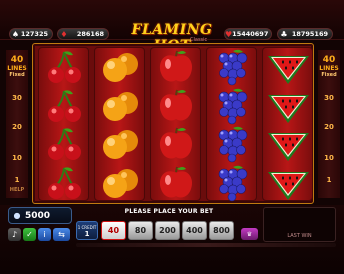 This screenshot has width=344, height=274. Describe the element at coordinates (15, 34) in the screenshot. I see `spade-icon: ♠` at that location.